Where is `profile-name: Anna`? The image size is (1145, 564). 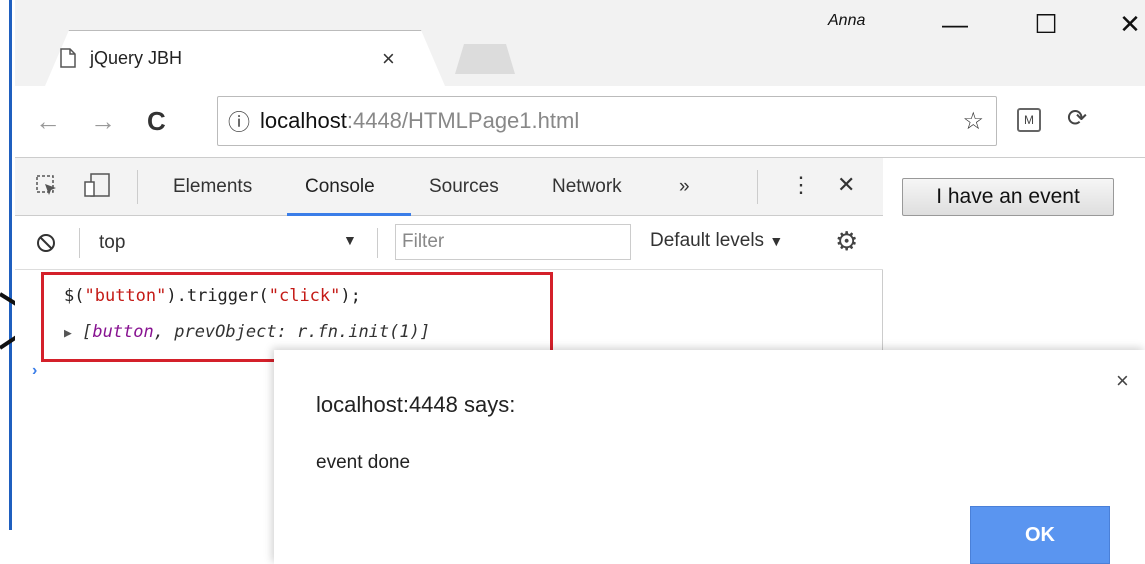
profile-name: Anna is located at coordinates (846, 21).